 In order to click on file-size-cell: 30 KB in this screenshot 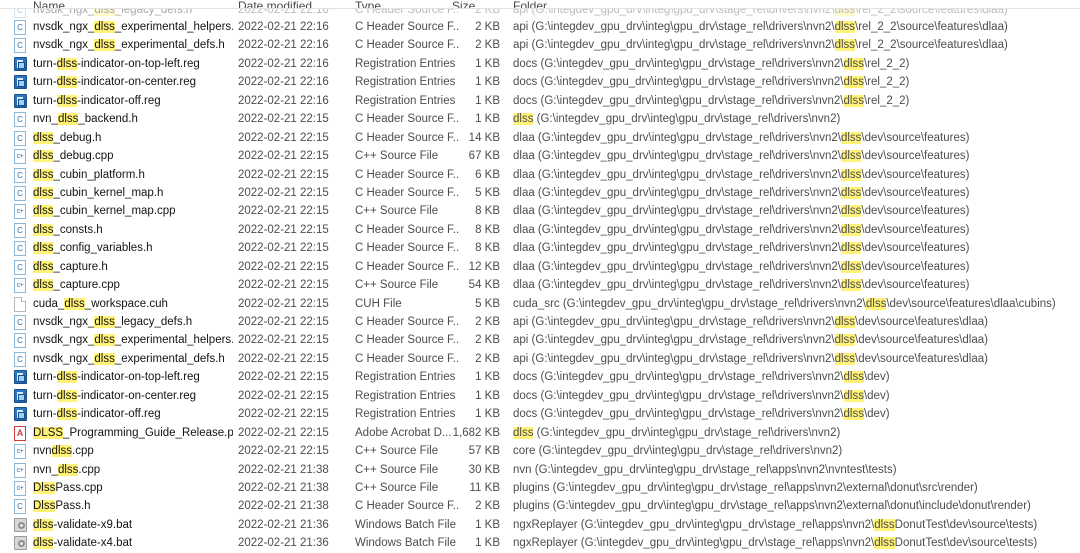, I will do `click(484, 469)`.